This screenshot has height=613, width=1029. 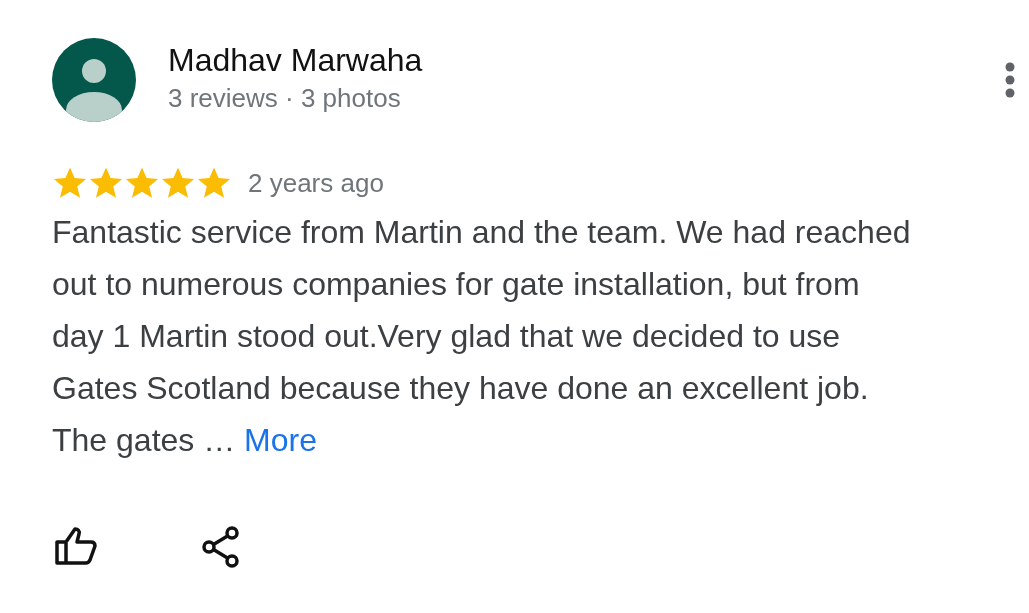 I want to click on reviewer-stats: 3 reviews · 3 photos, so click(x=285, y=98).